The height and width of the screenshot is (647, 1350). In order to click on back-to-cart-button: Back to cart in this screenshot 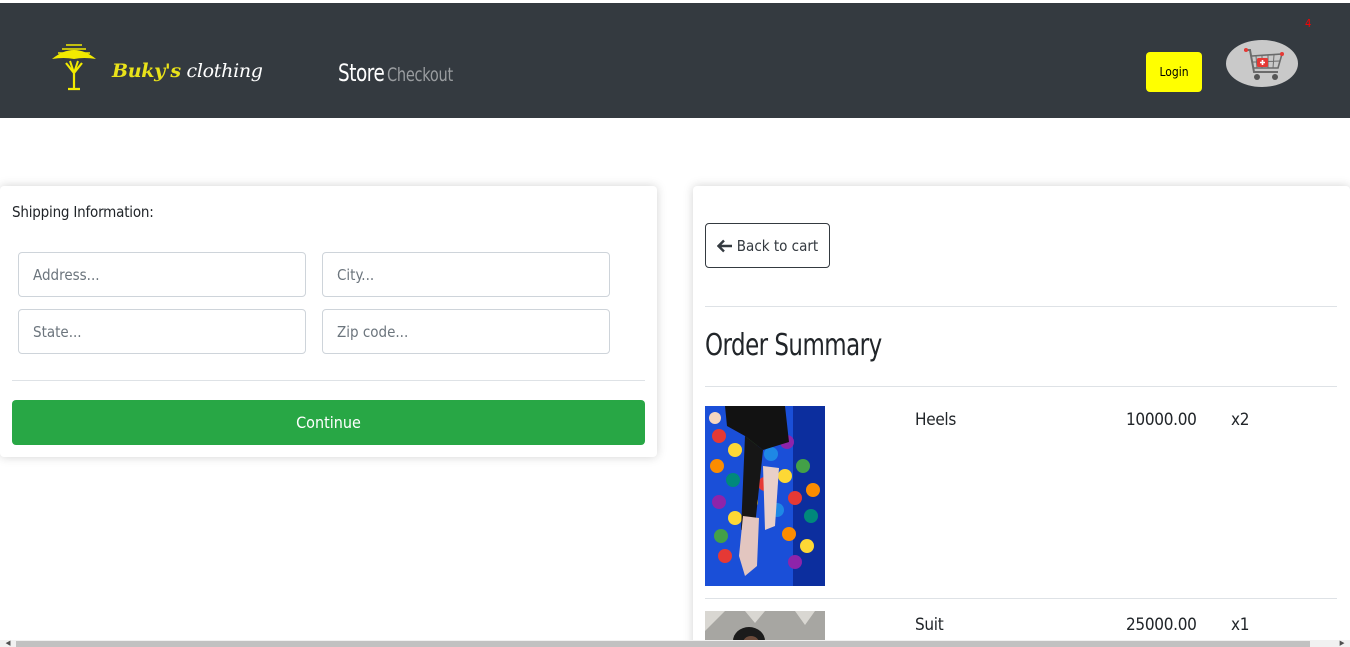, I will do `click(767, 245)`.